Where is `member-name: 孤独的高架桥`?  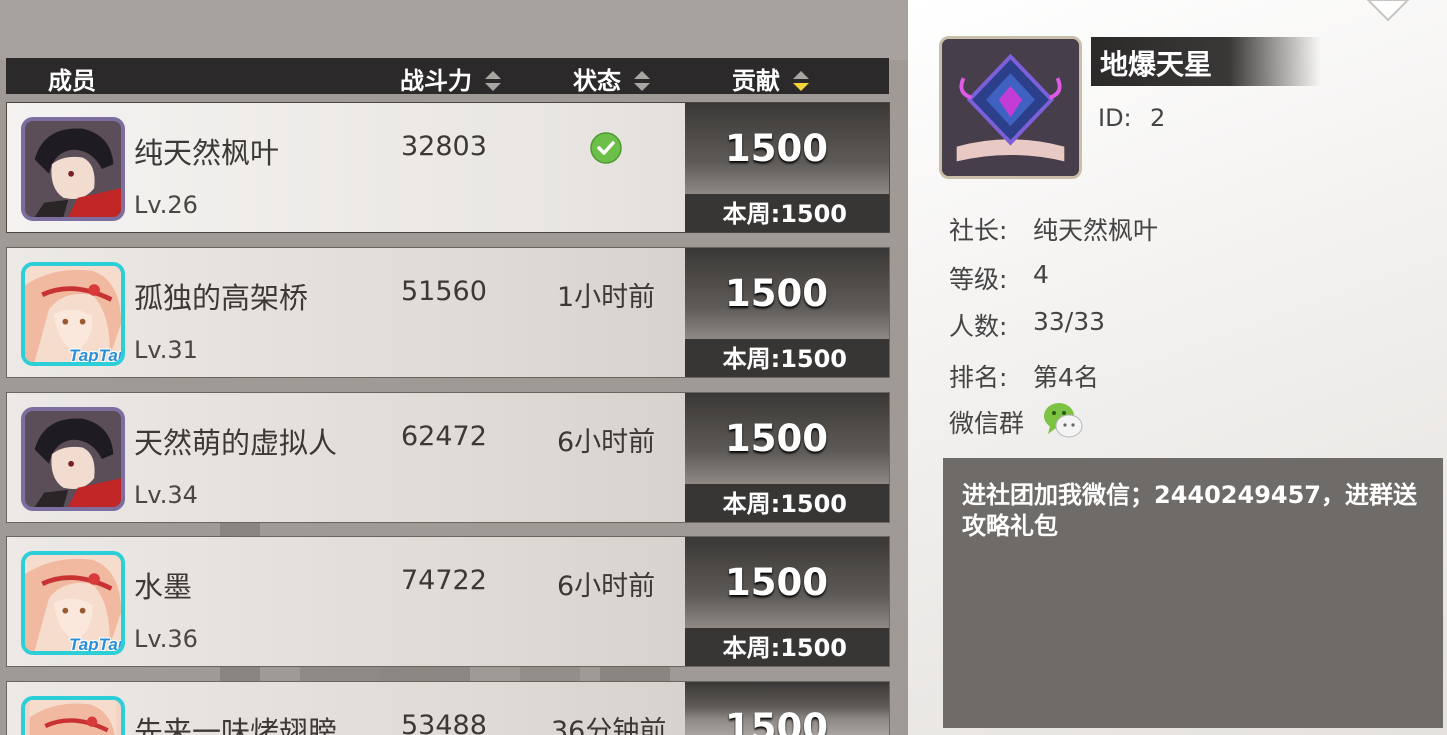 member-name: 孤独的高架桥 is located at coordinates (221, 298).